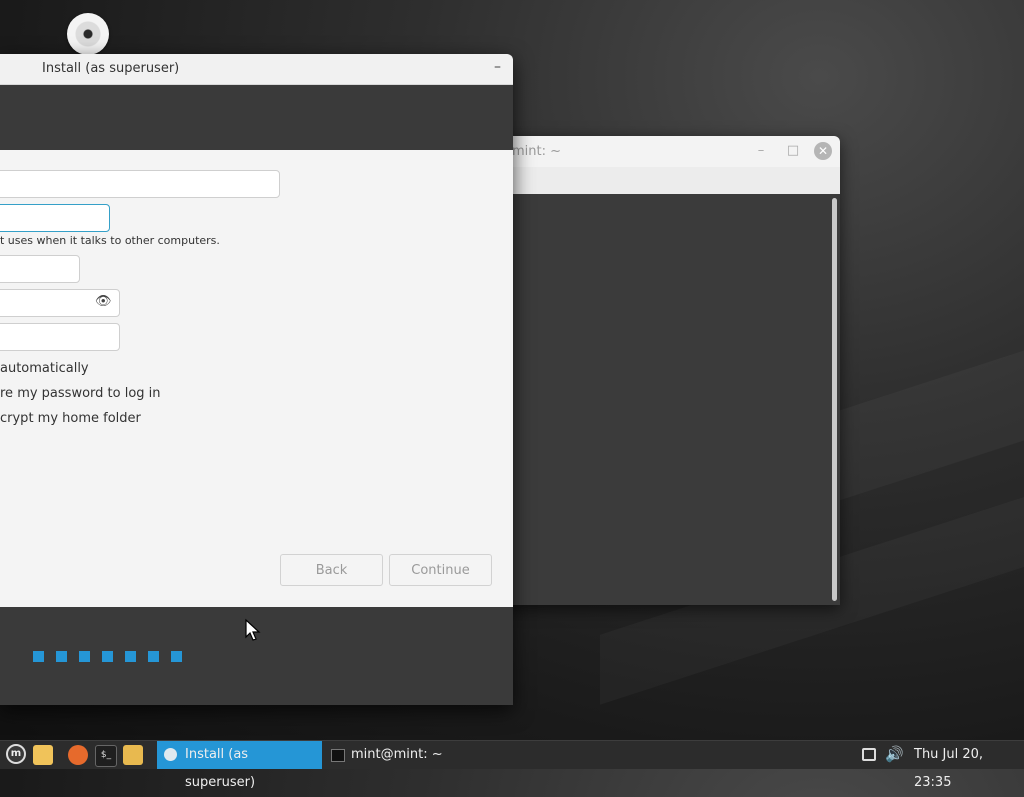 The height and width of the screenshot is (797, 1024). I want to click on progress-dots, so click(107, 656).